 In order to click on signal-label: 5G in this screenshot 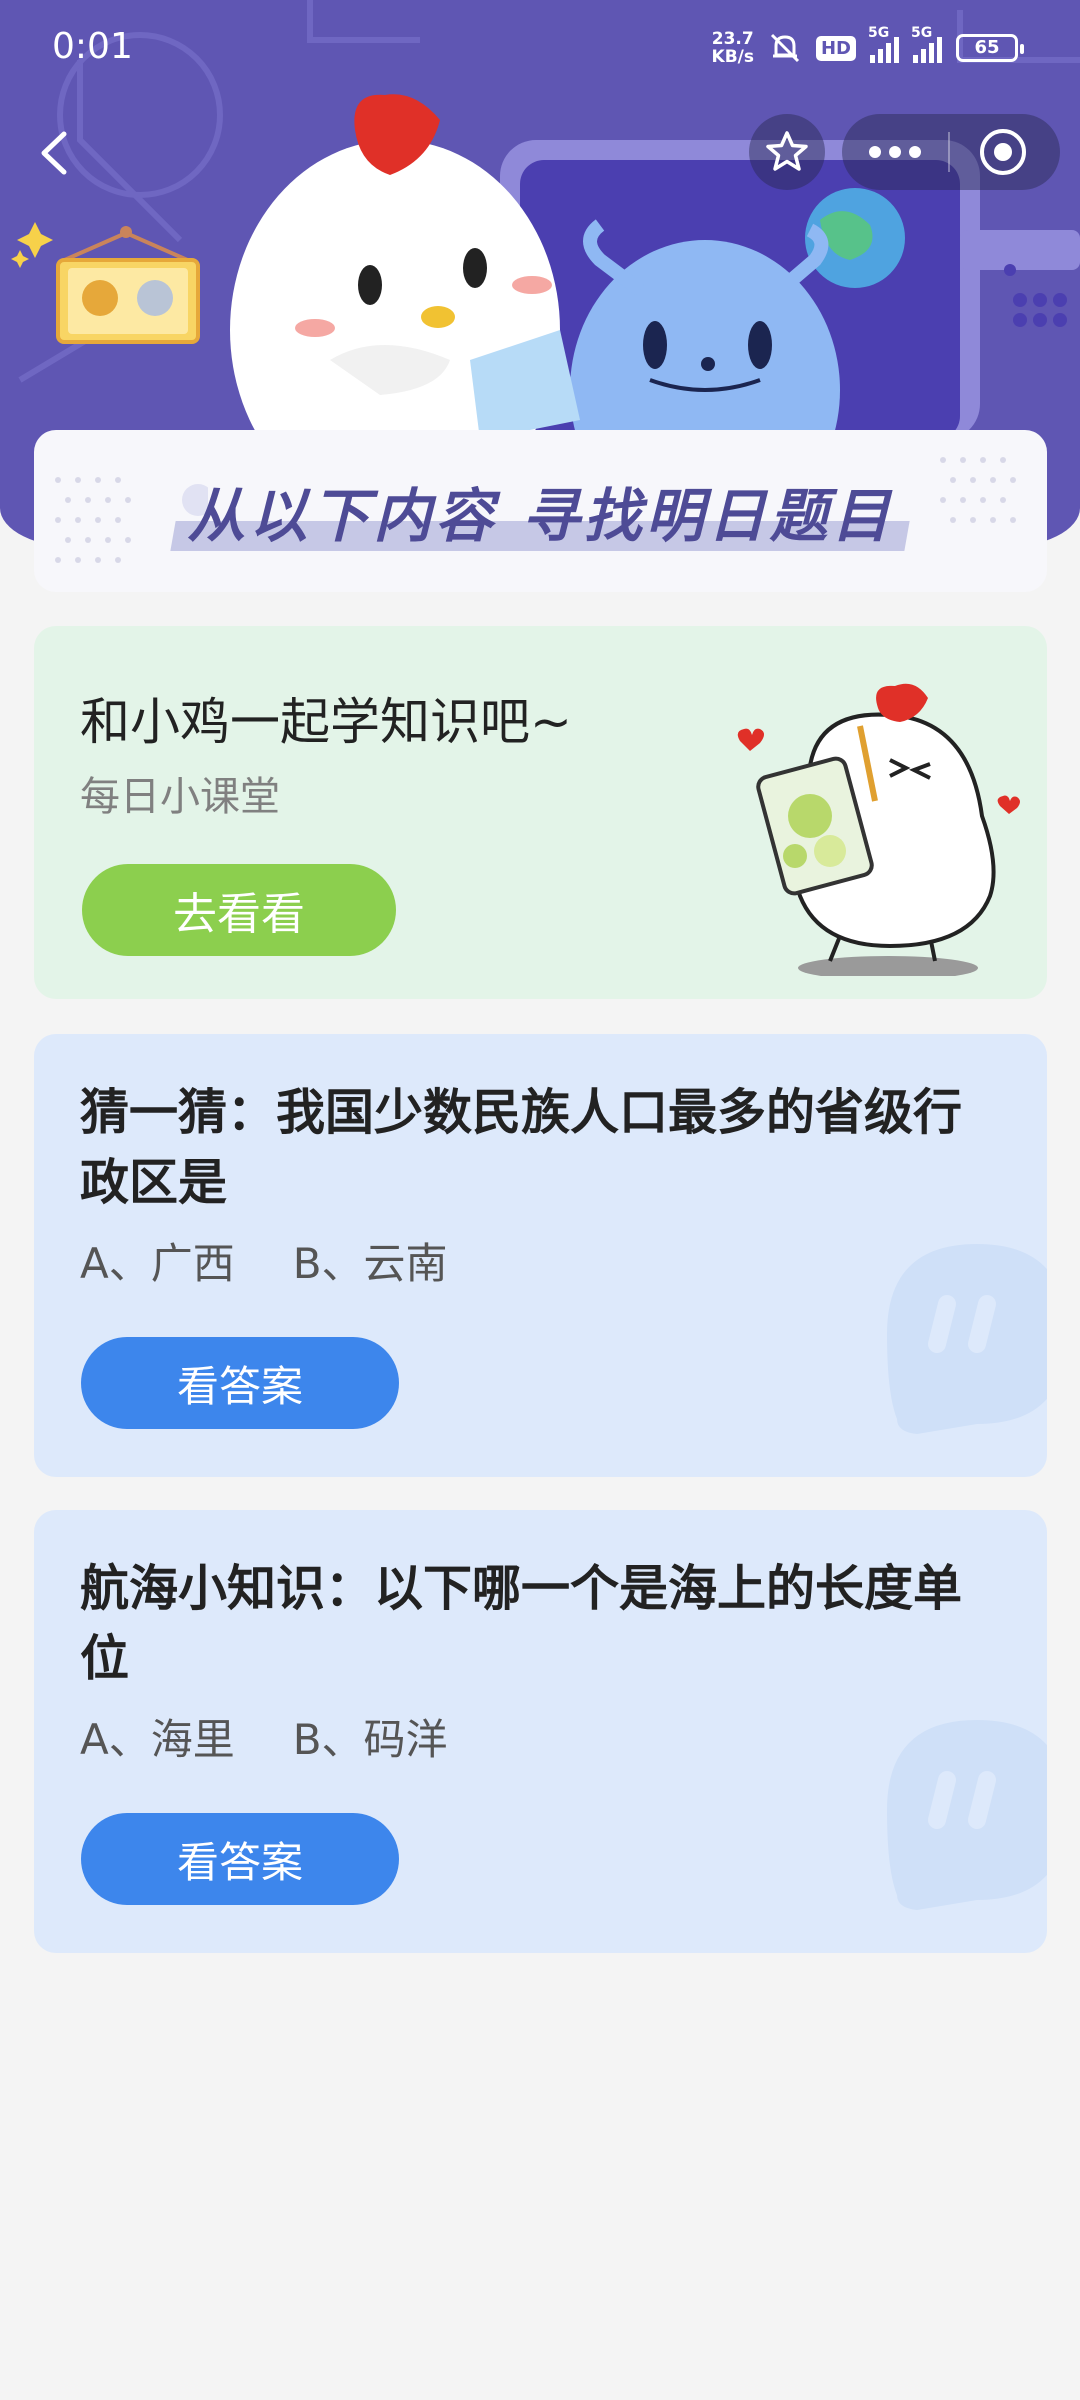, I will do `click(879, 33)`.